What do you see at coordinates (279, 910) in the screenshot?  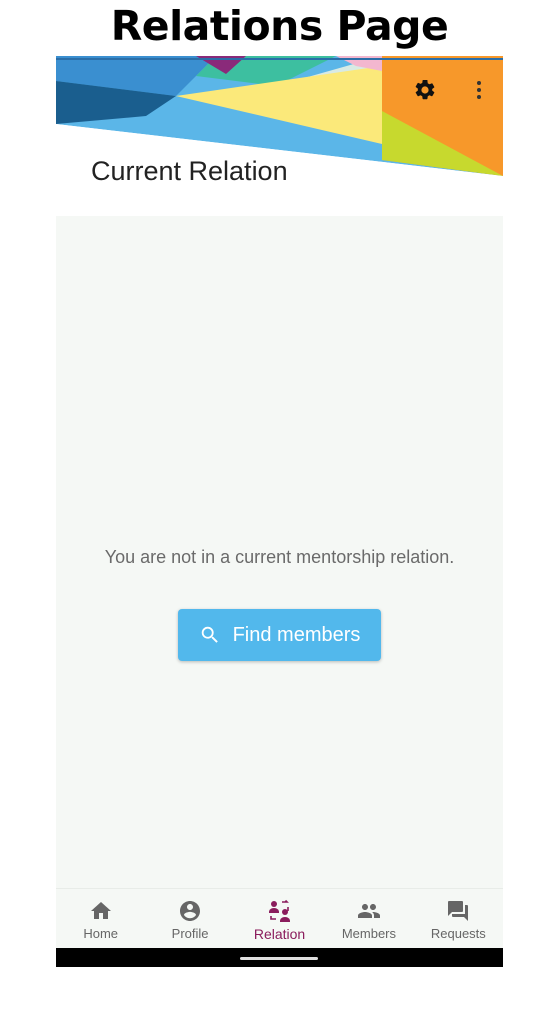 I see `relation-icon` at bounding box center [279, 910].